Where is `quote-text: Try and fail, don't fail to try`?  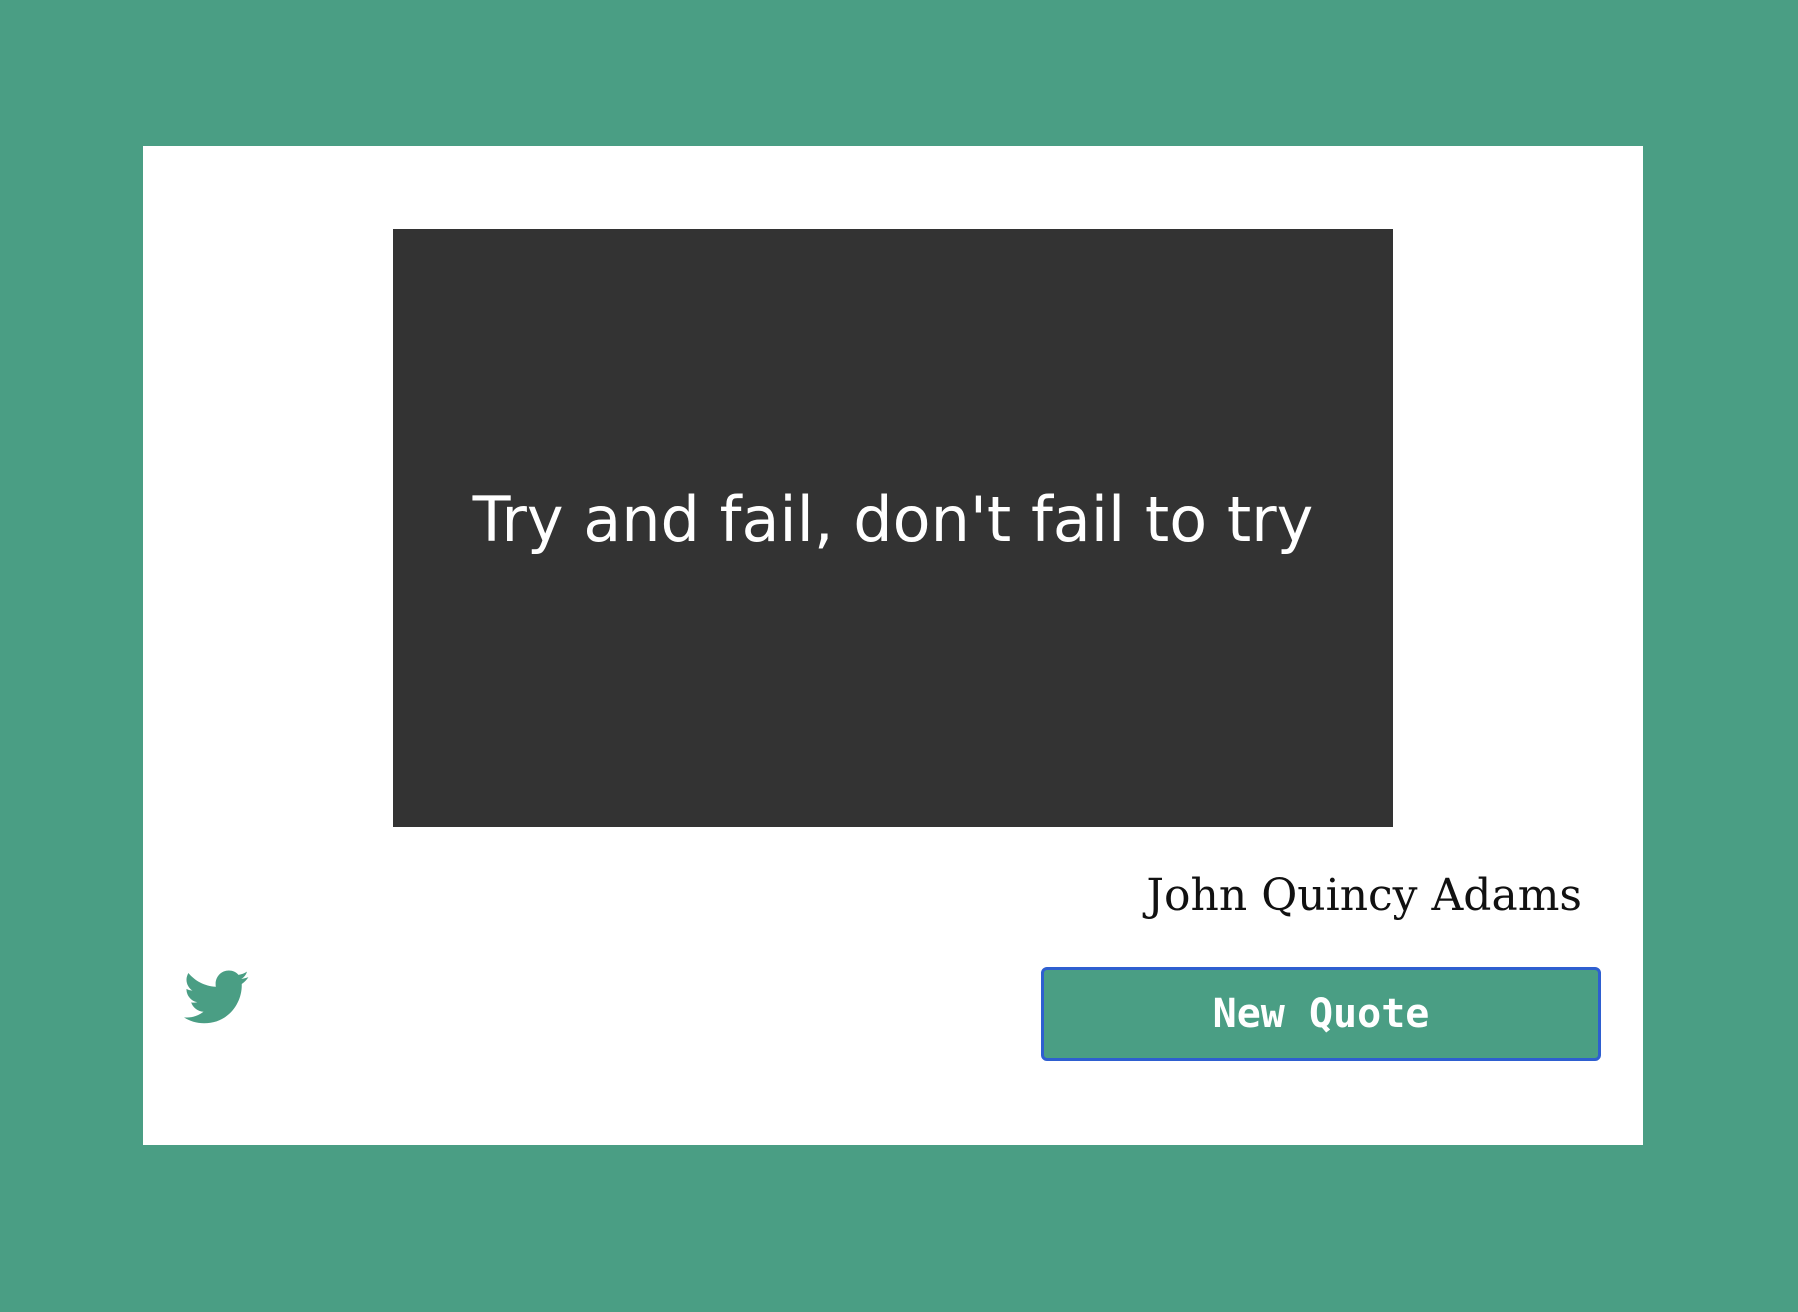 quote-text: Try and fail, don't fail to try is located at coordinates (893, 519).